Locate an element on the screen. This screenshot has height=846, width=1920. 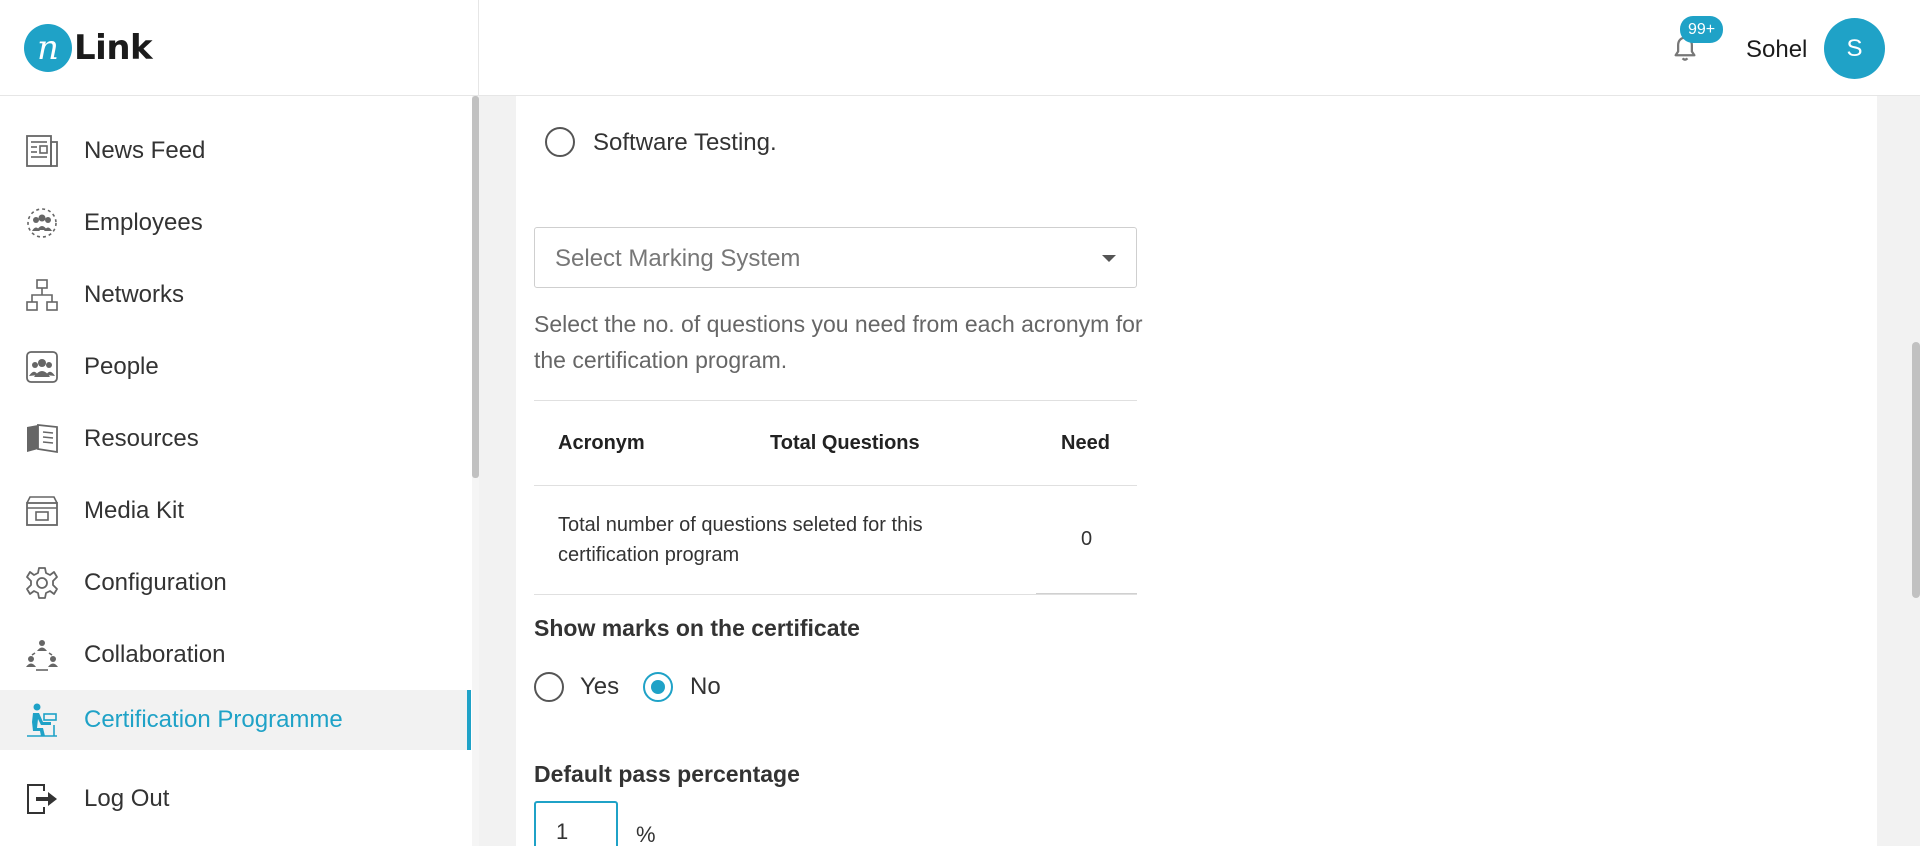
top-header: n Link 99+ Sohel S is located at coordinates (960, 48).